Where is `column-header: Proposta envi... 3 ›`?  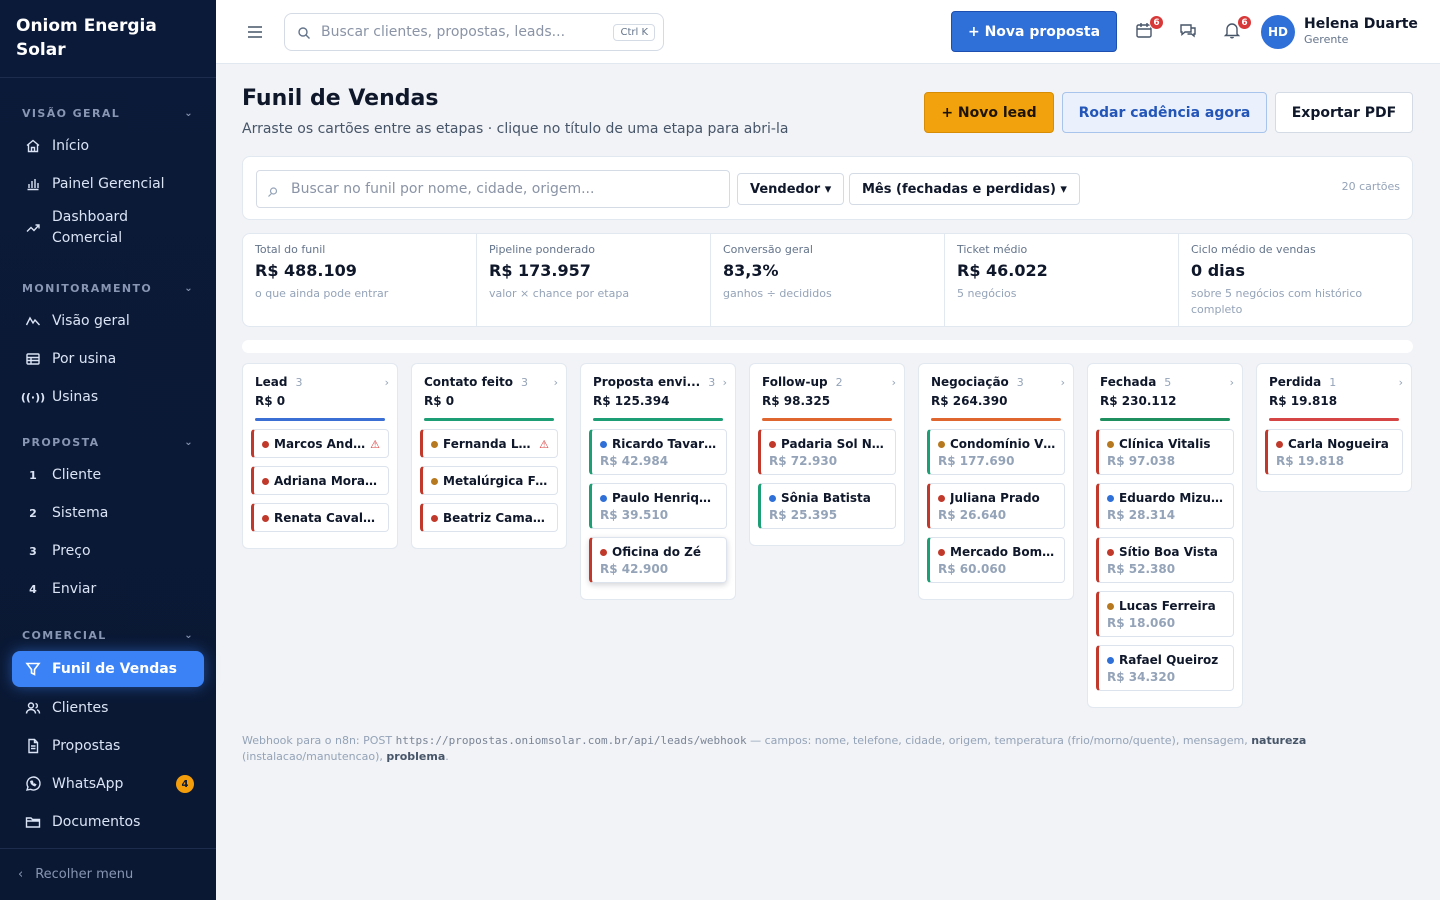
column-header: Proposta envi... 3 › is located at coordinates (658, 382).